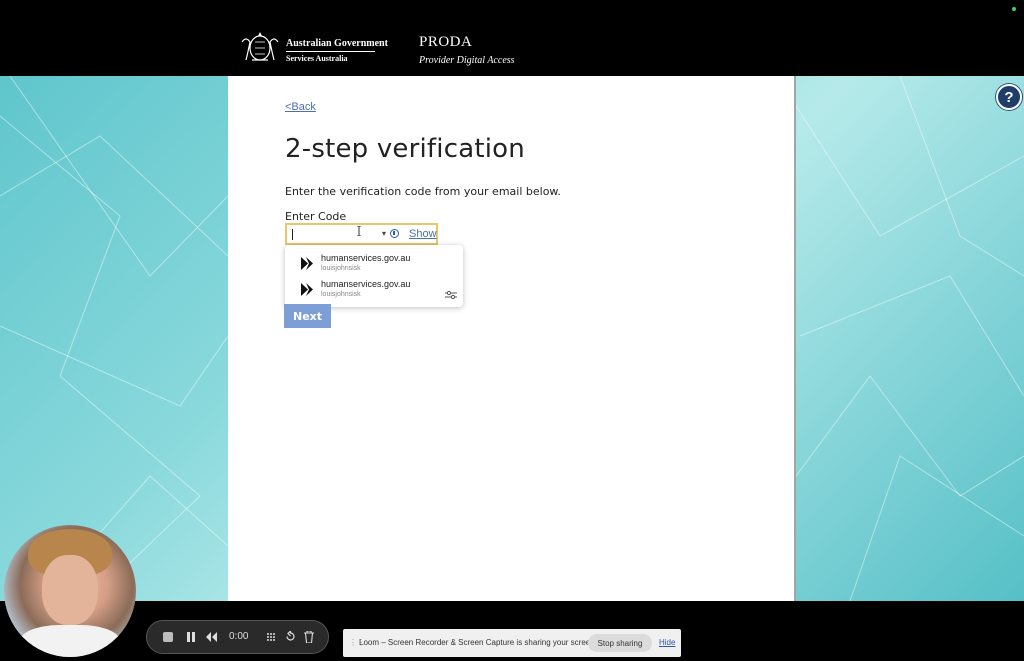 The width and height of the screenshot is (1024, 661). Describe the element at coordinates (316, 216) in the screenshot. I see `code-label: Enter Code` at that location.